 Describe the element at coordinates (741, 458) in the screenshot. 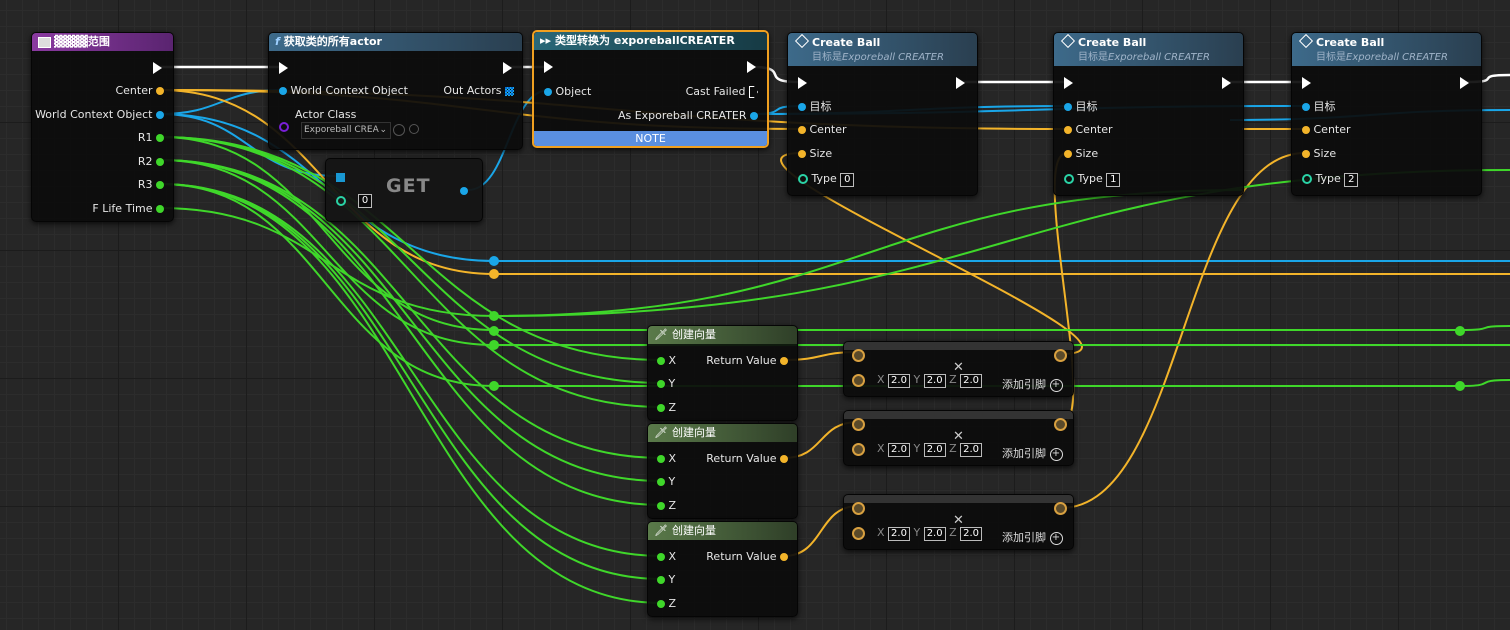

I see `return-value-label: Return Value` at that location.